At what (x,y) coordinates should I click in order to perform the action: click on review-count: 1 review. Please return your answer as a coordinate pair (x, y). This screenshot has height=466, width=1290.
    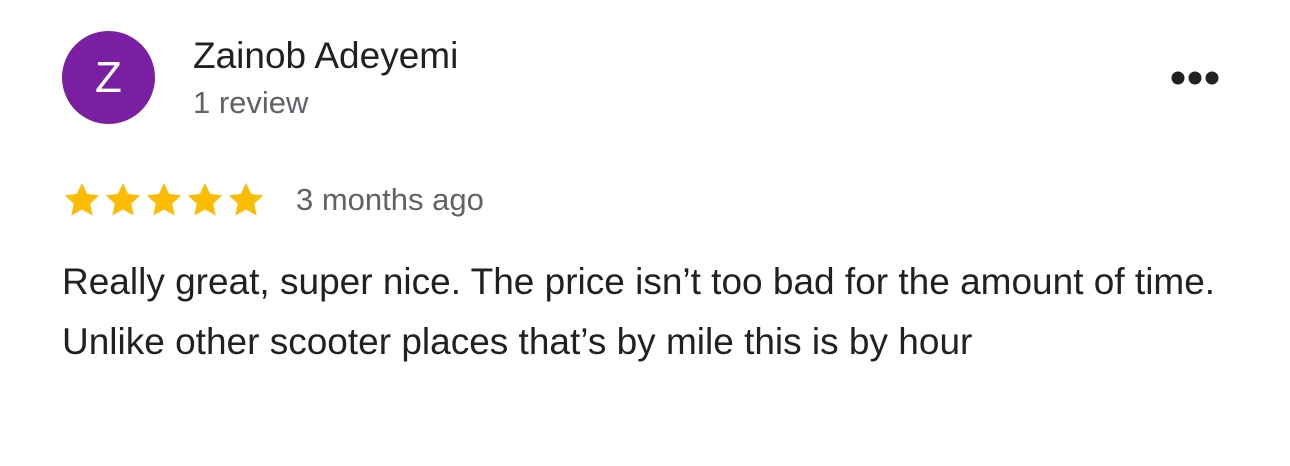
    Looking at the image, I should click on (251, 102).